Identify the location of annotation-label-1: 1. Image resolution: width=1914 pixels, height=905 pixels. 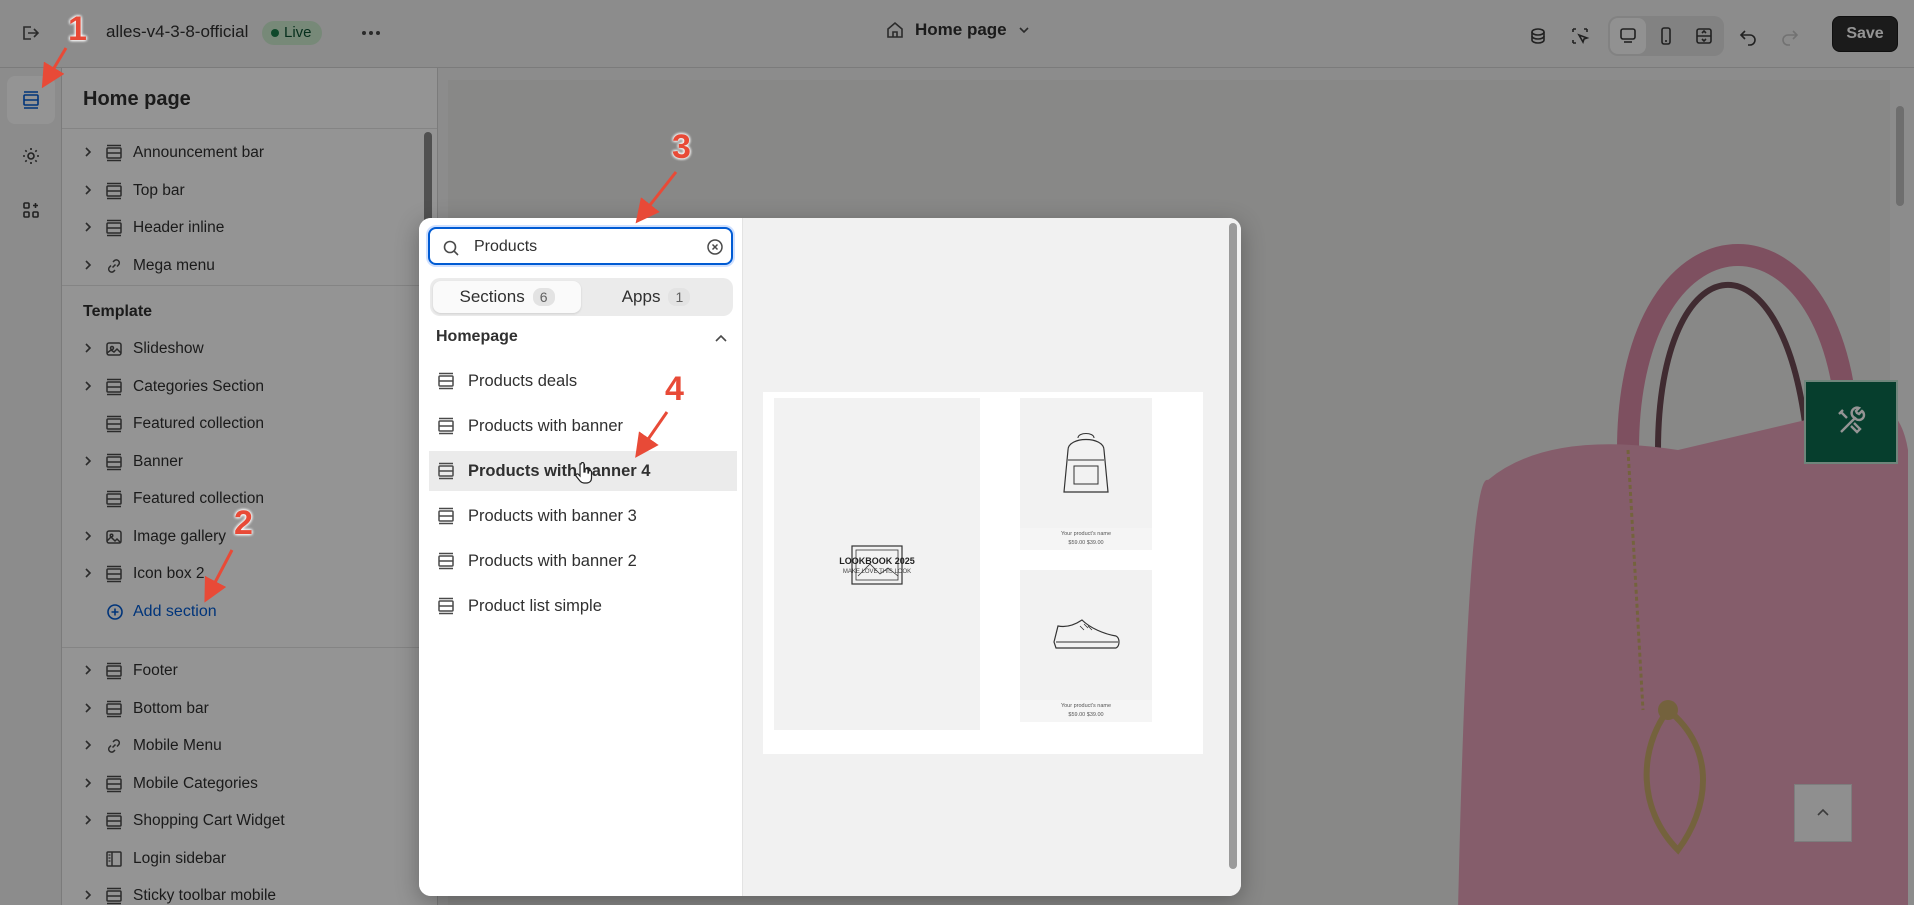
(77, 29).